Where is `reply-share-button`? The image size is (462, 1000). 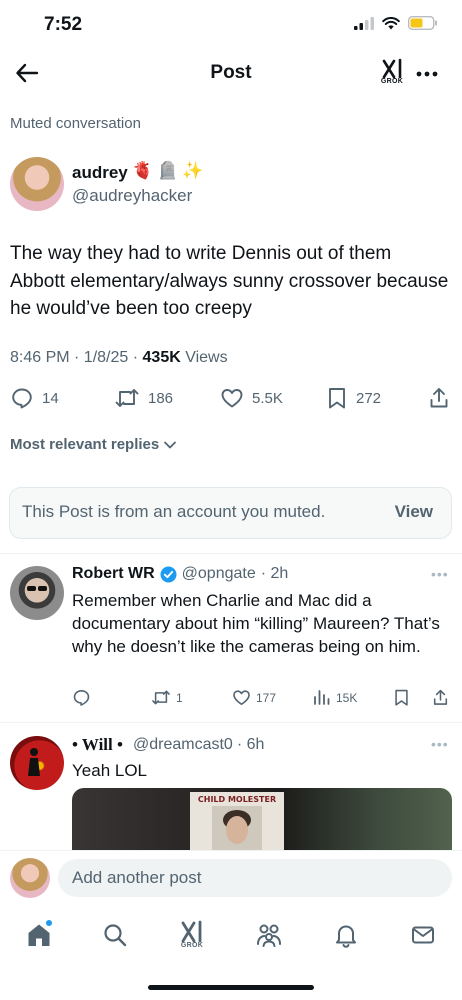
reply-share-button is located at coordinates (440, 697).